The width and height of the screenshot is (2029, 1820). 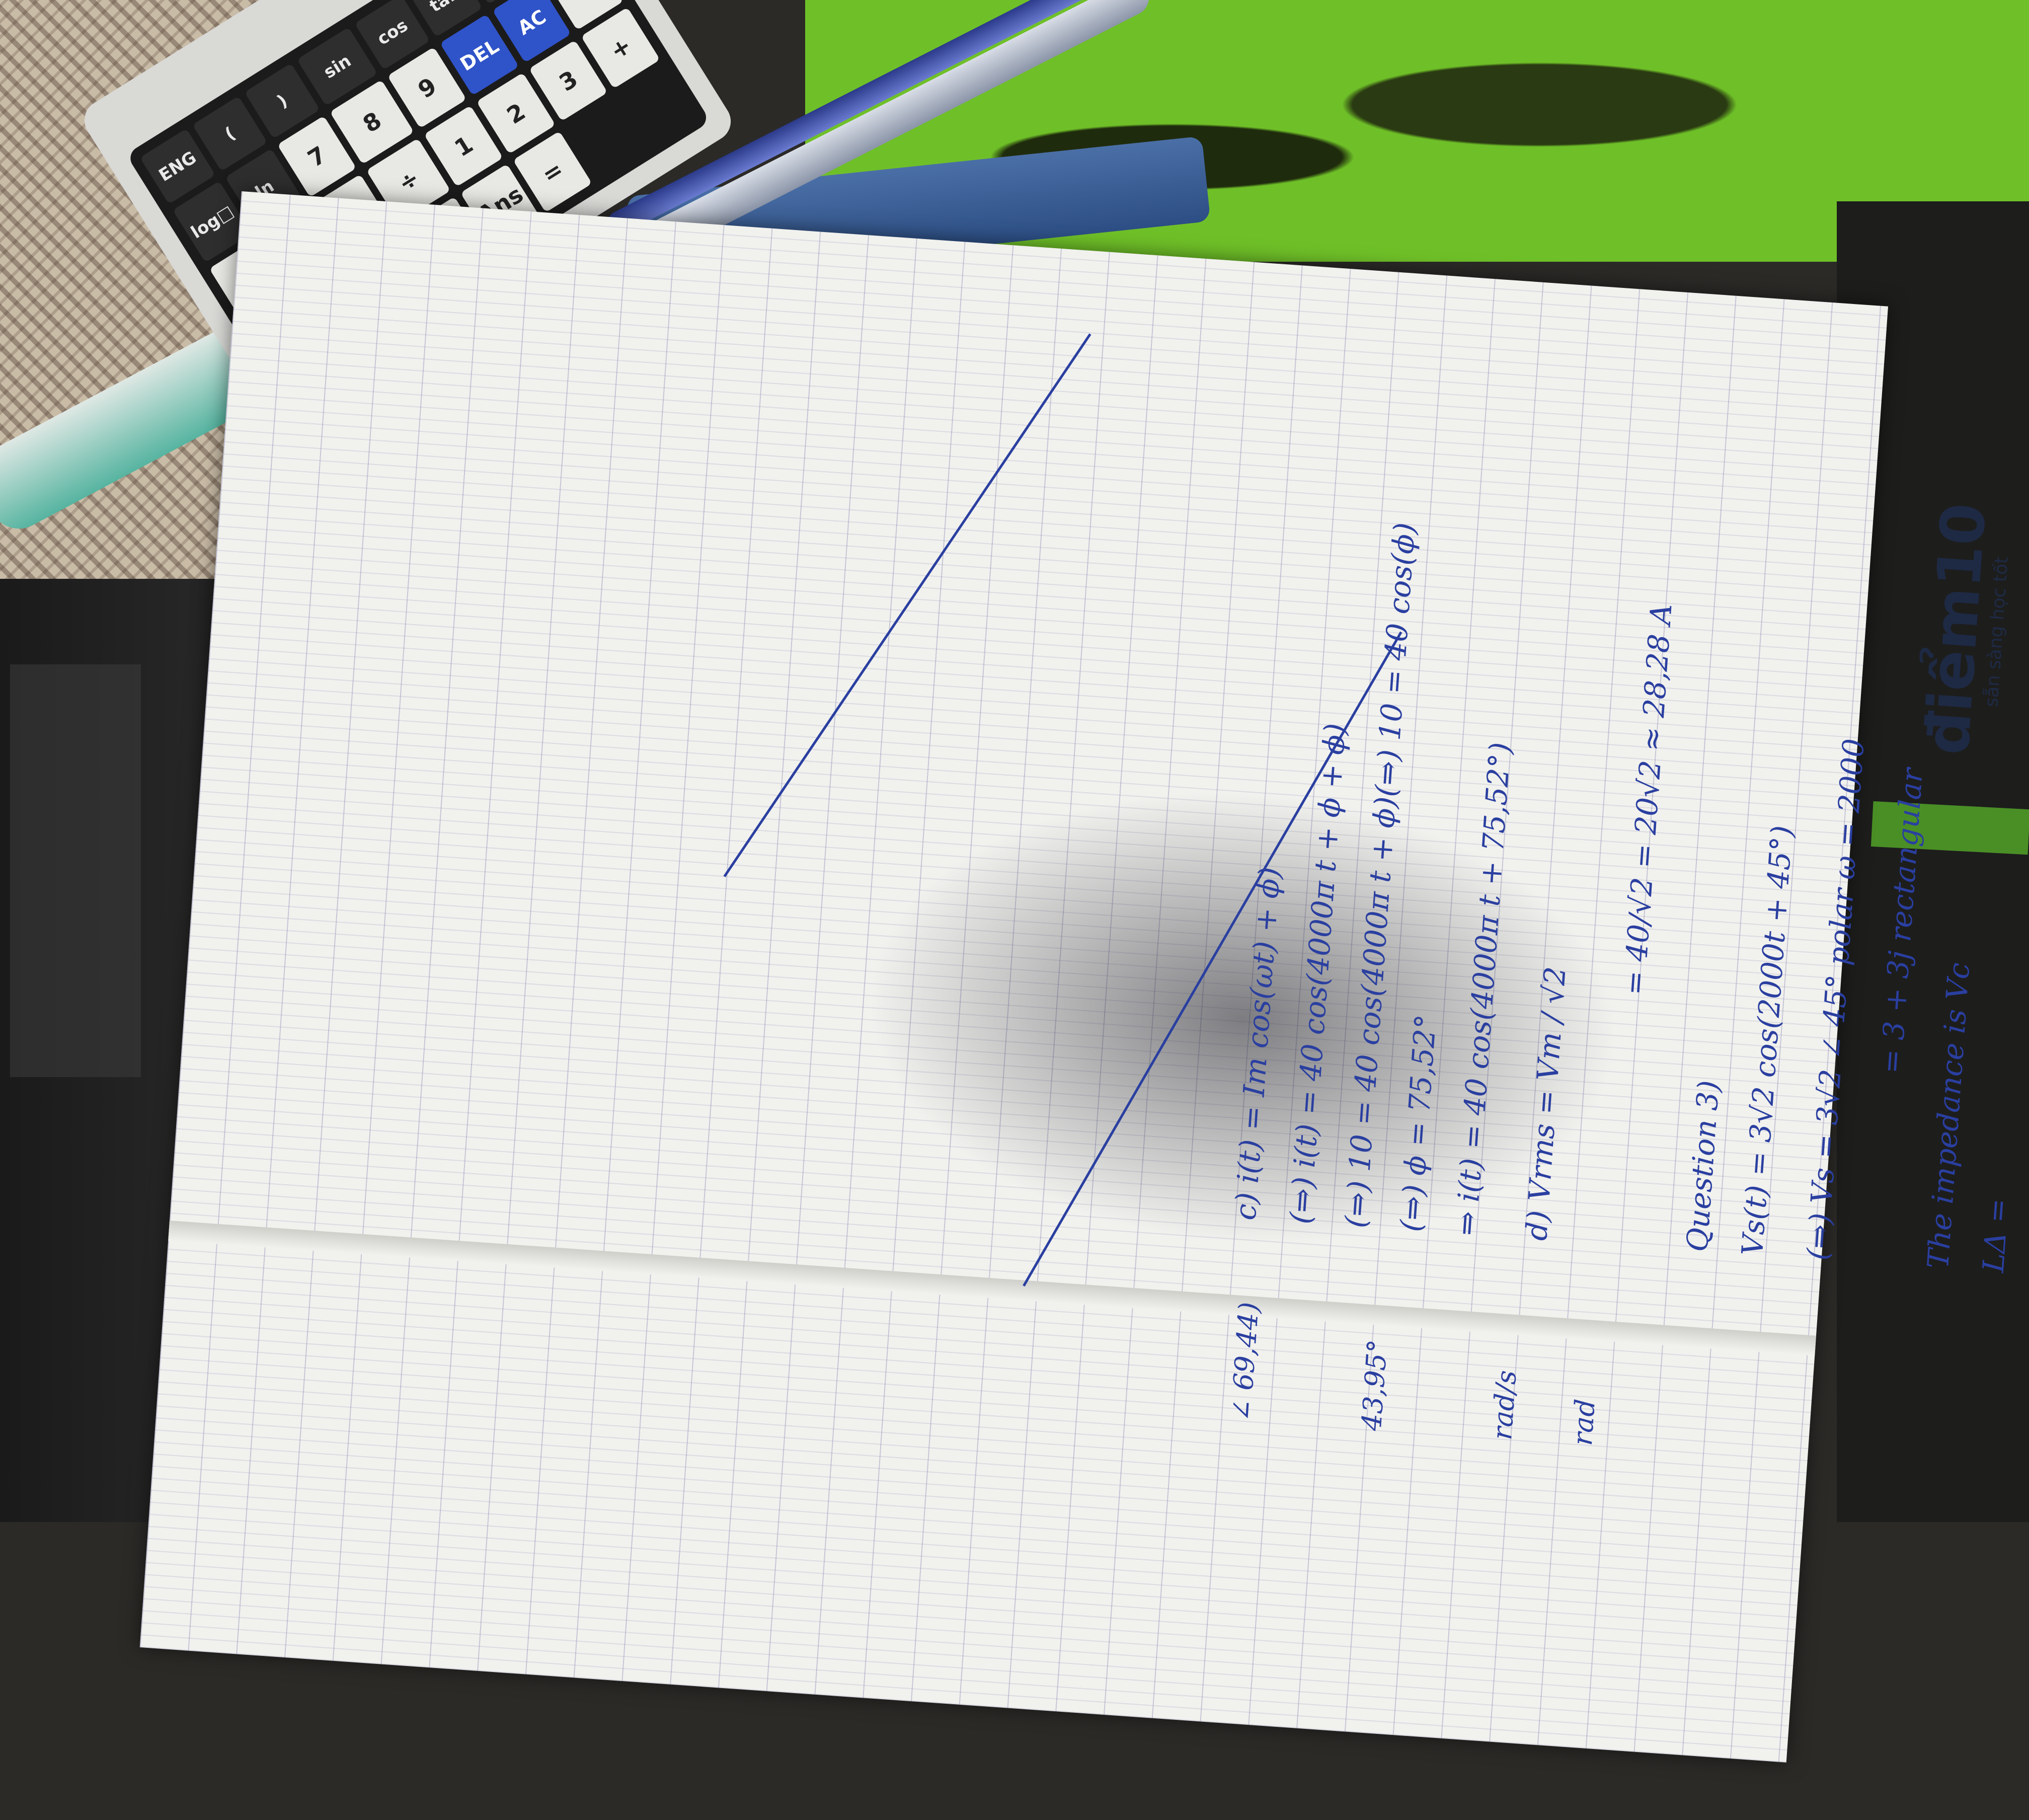 I want to click on handwritten-line: LΔ =, so click(x=1996, y=1235).